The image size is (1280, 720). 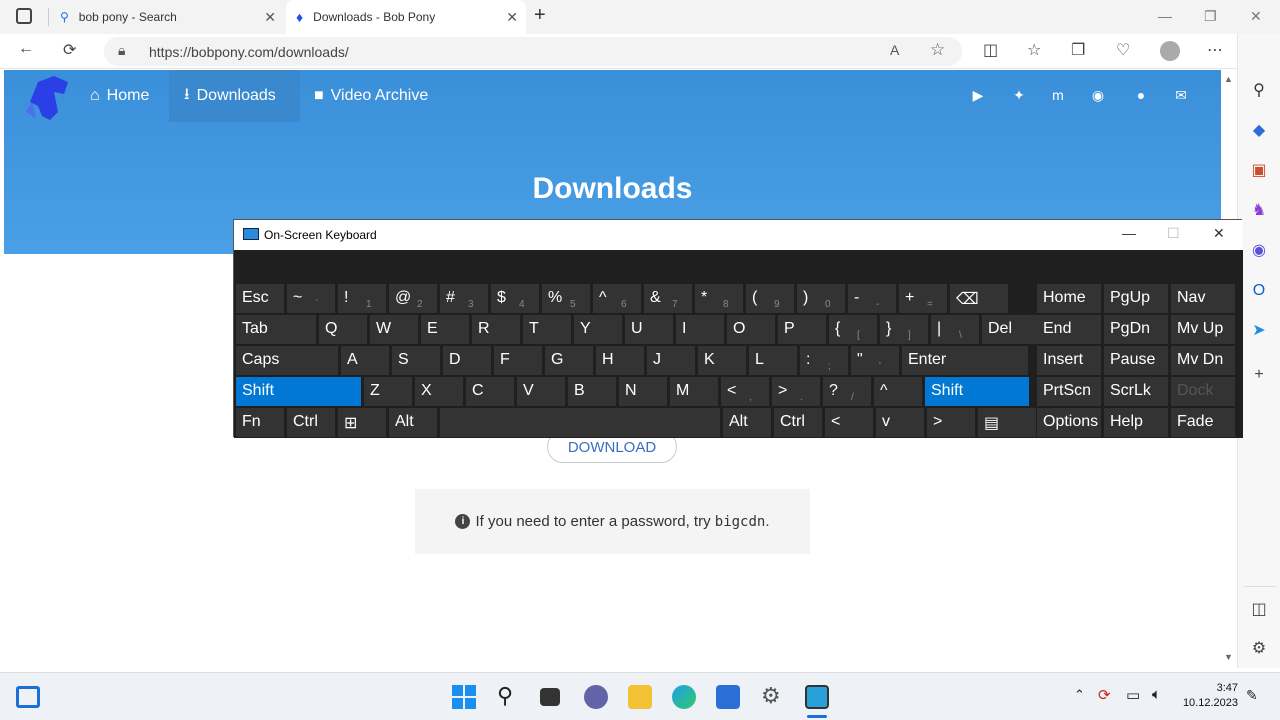 What do you see at coordinates (1078, 50) in the screenshot?
I see `collections-icon: ❐` at bounding box center [1078, 50].